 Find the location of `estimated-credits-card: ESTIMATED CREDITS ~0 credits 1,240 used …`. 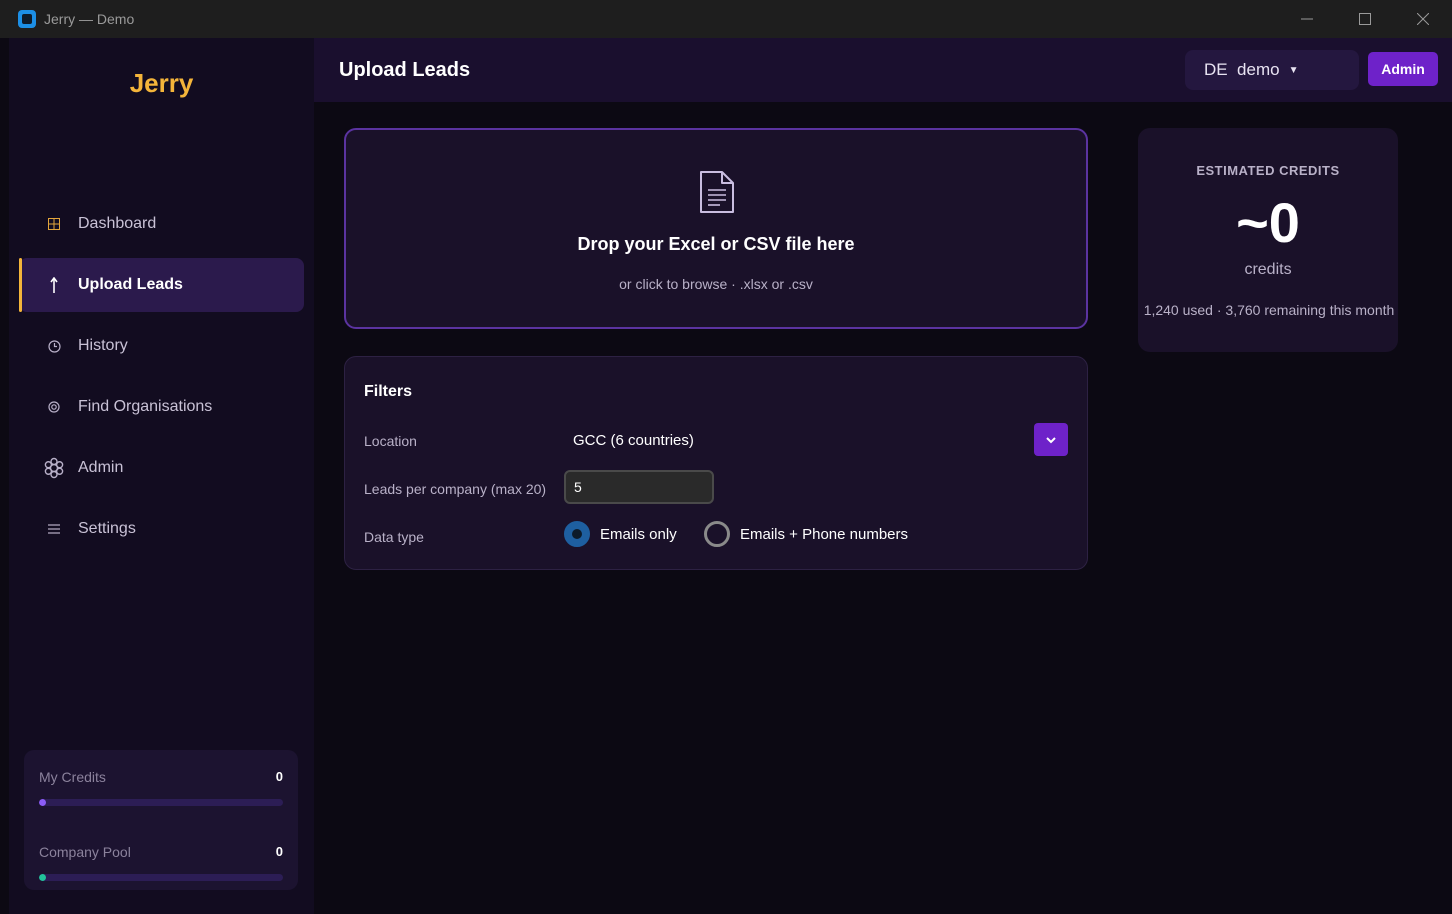

estimated-credits-card: ESTIMATED CREDITS ~0 credits 1,240 used … is located at coordinates (1268, 240).